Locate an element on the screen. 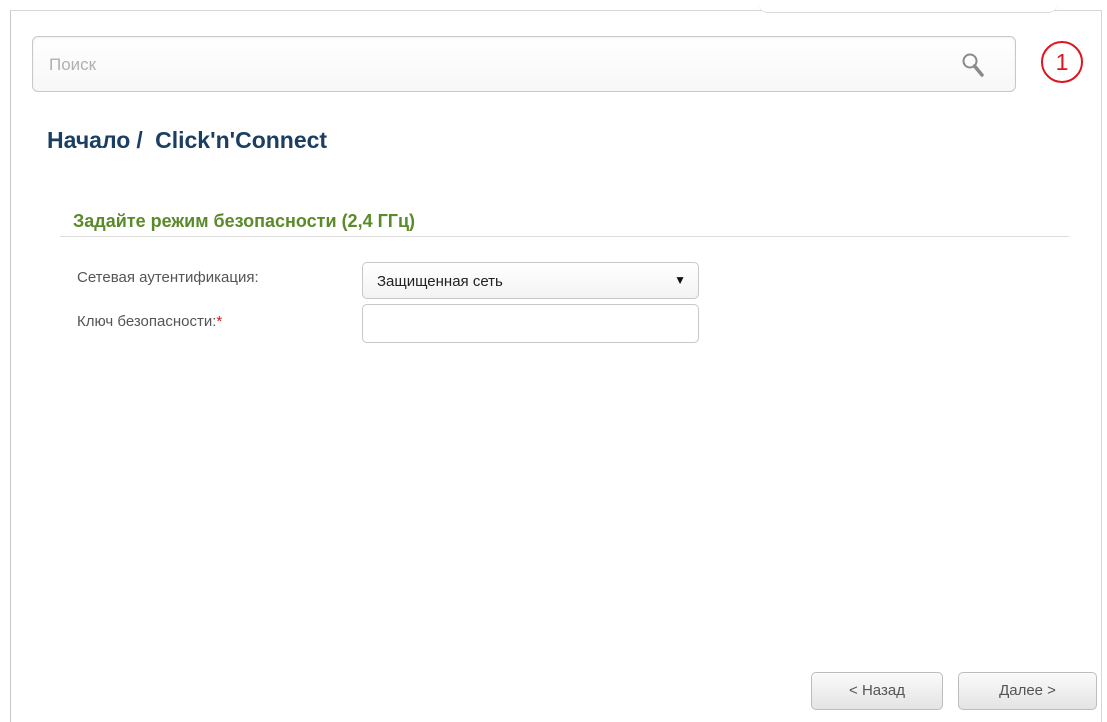 This screenshot has height=722, width=1107. section-title: Задайте режим безопасности (2,4 ГГц) is located at coordinates (244, 221).